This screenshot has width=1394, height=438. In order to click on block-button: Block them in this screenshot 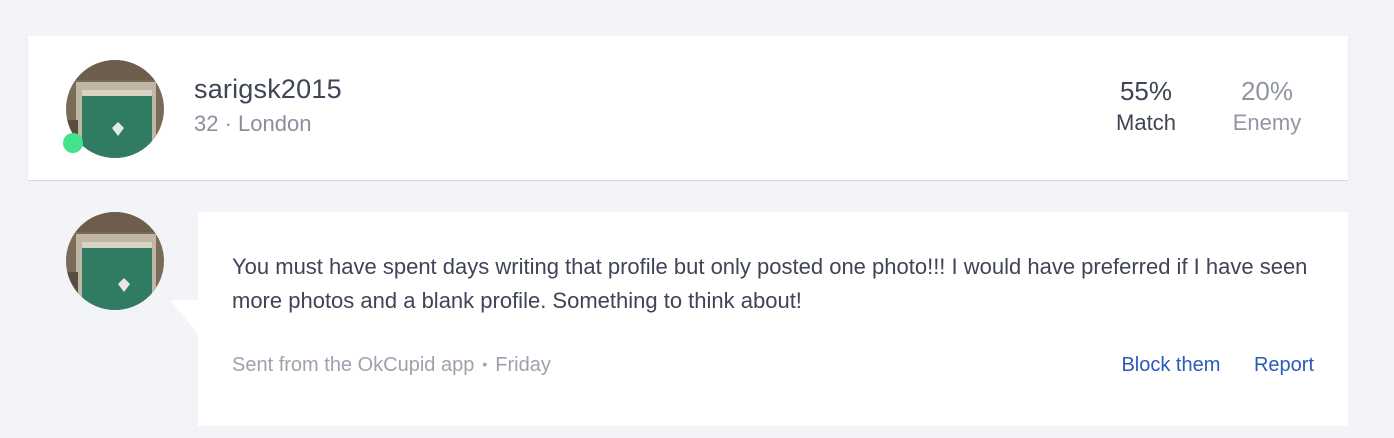, I will do `click(1170, 365)`.